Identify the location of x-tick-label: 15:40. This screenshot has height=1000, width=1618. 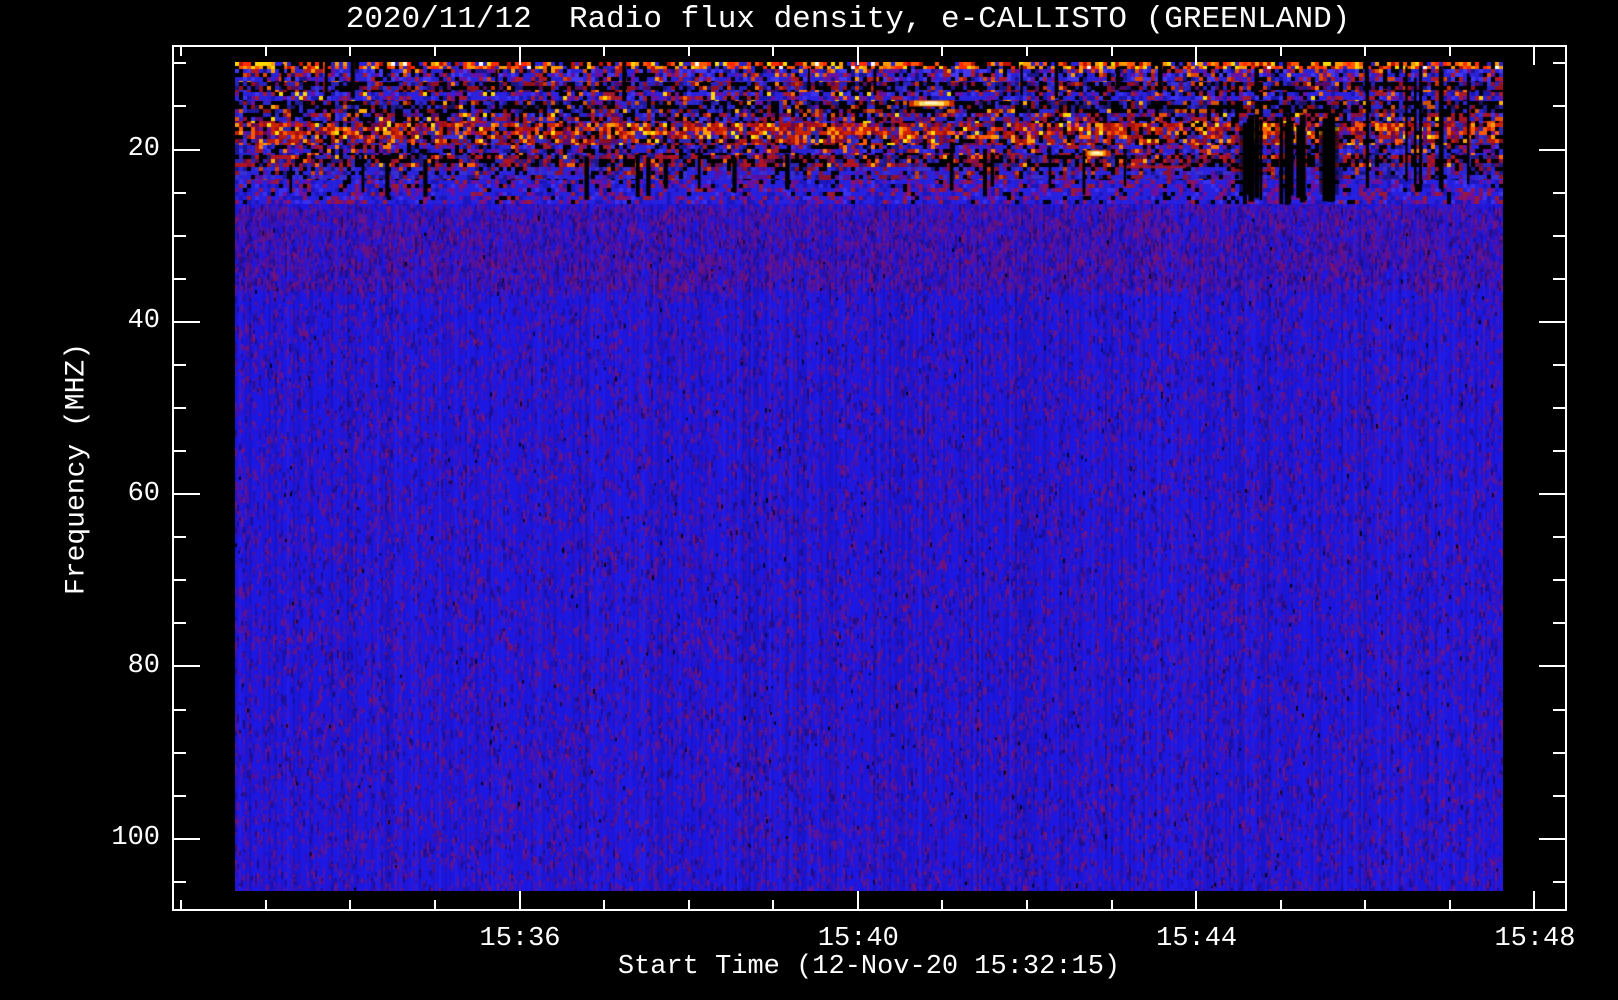
(858, 939).